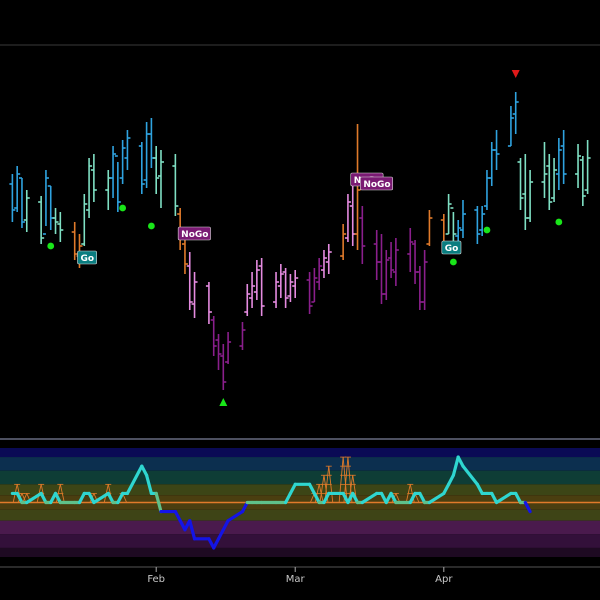 This screenshot has width=600, height=600. Describe the element at coordinates (296, 579) in the screenshot. I see `x-tick-label: Mar` at that location.